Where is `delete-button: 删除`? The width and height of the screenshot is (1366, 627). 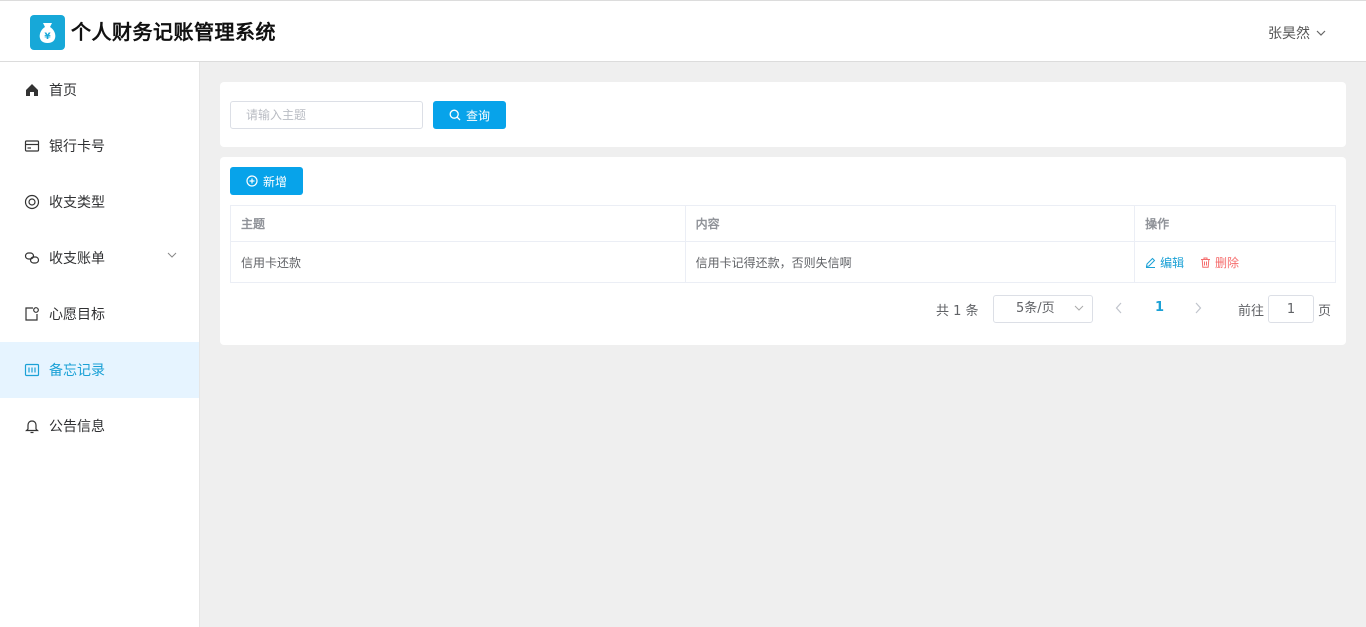 delete-button: 删除 is located at coordinates (1219, 262).